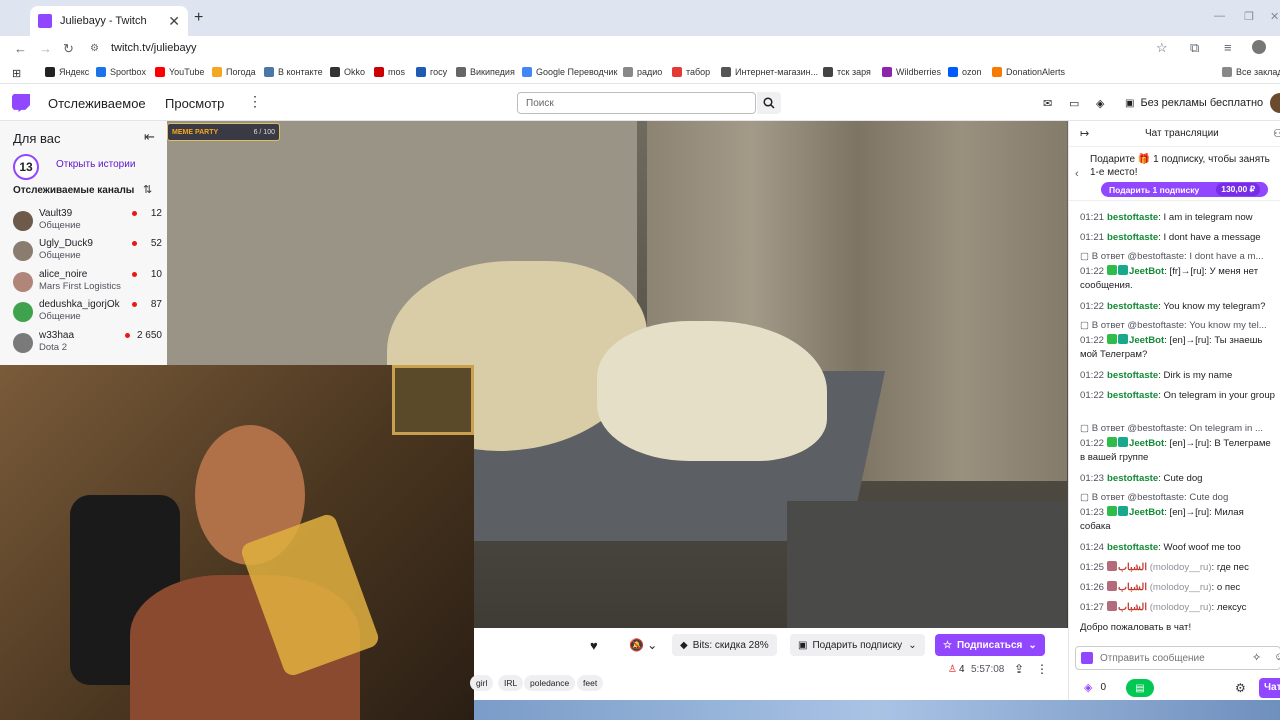 The height and width of the screenshot is (720, 1280). Describe the element at coordinates (87, 343) in the screenshot. I see `followed-channel: w33haa Dota 2 2 650` at that location.